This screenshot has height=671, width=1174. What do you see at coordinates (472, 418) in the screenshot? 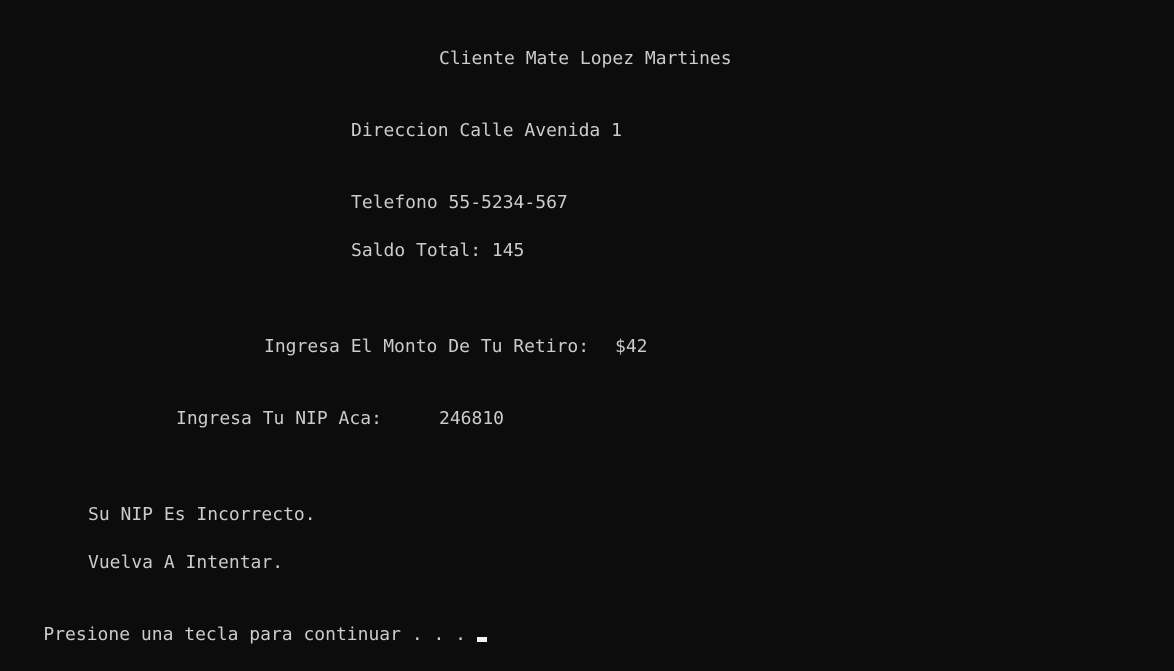
I see `pin-value: 246810` at bounding box center [472, 418].